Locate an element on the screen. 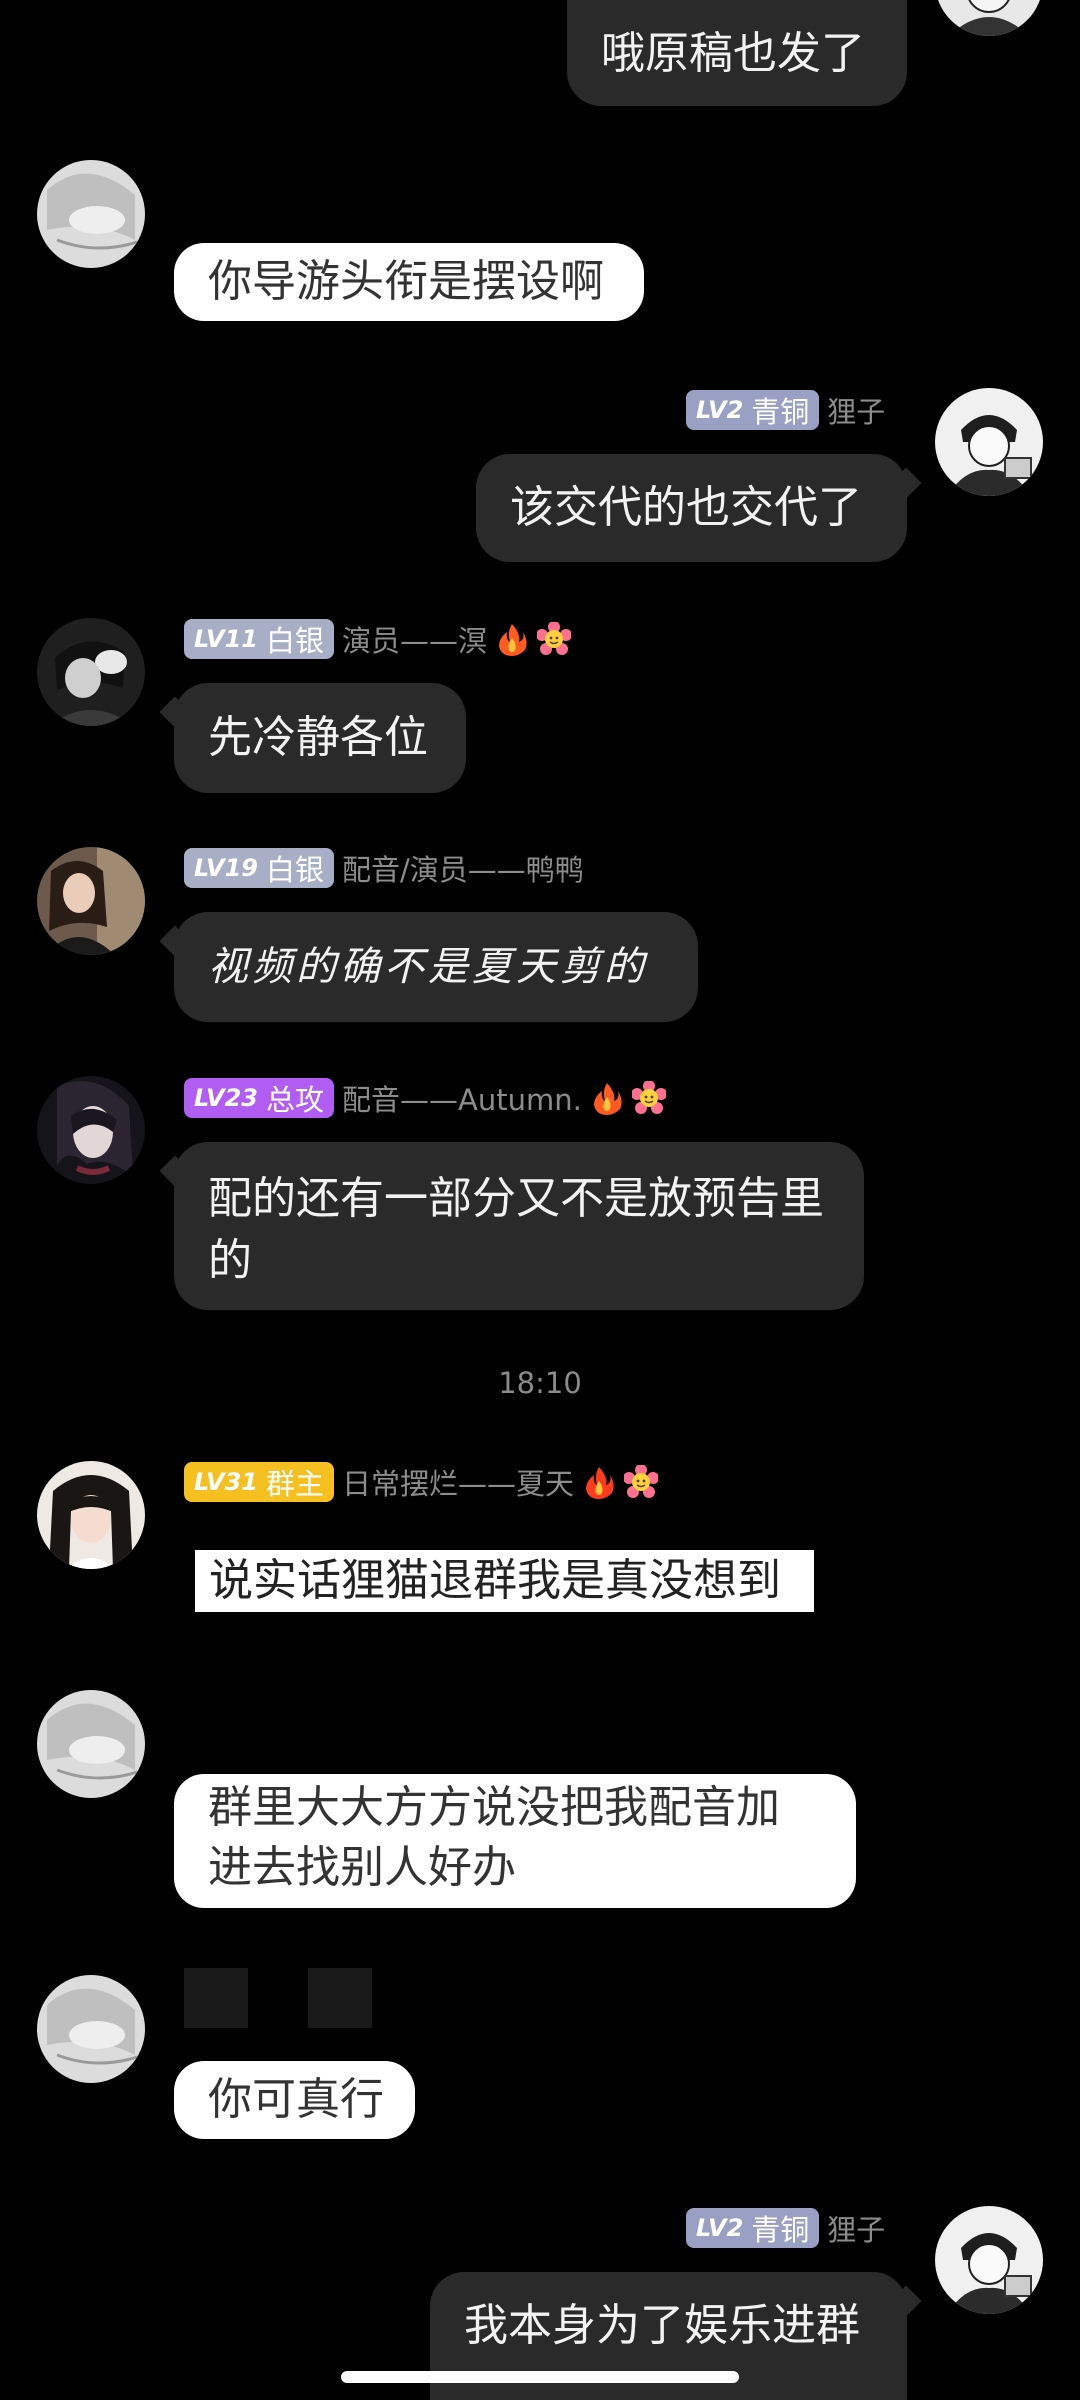  timestamp: 18:10 is located at coordinates (540, 1383).